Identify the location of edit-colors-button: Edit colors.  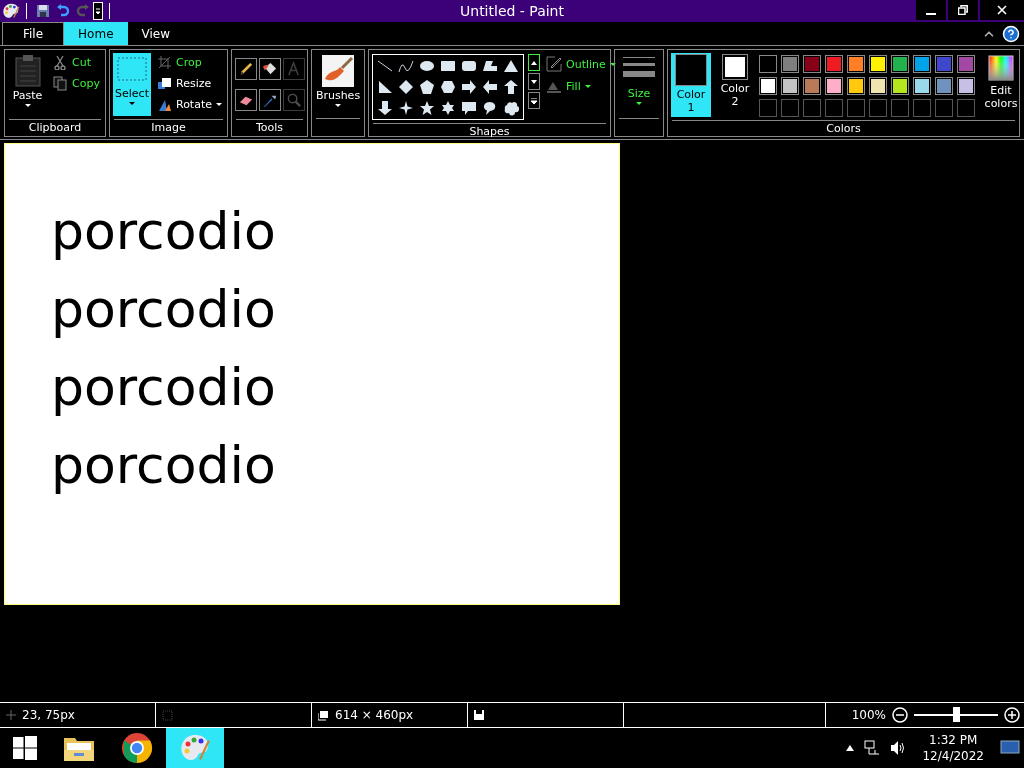
(1001, 85).